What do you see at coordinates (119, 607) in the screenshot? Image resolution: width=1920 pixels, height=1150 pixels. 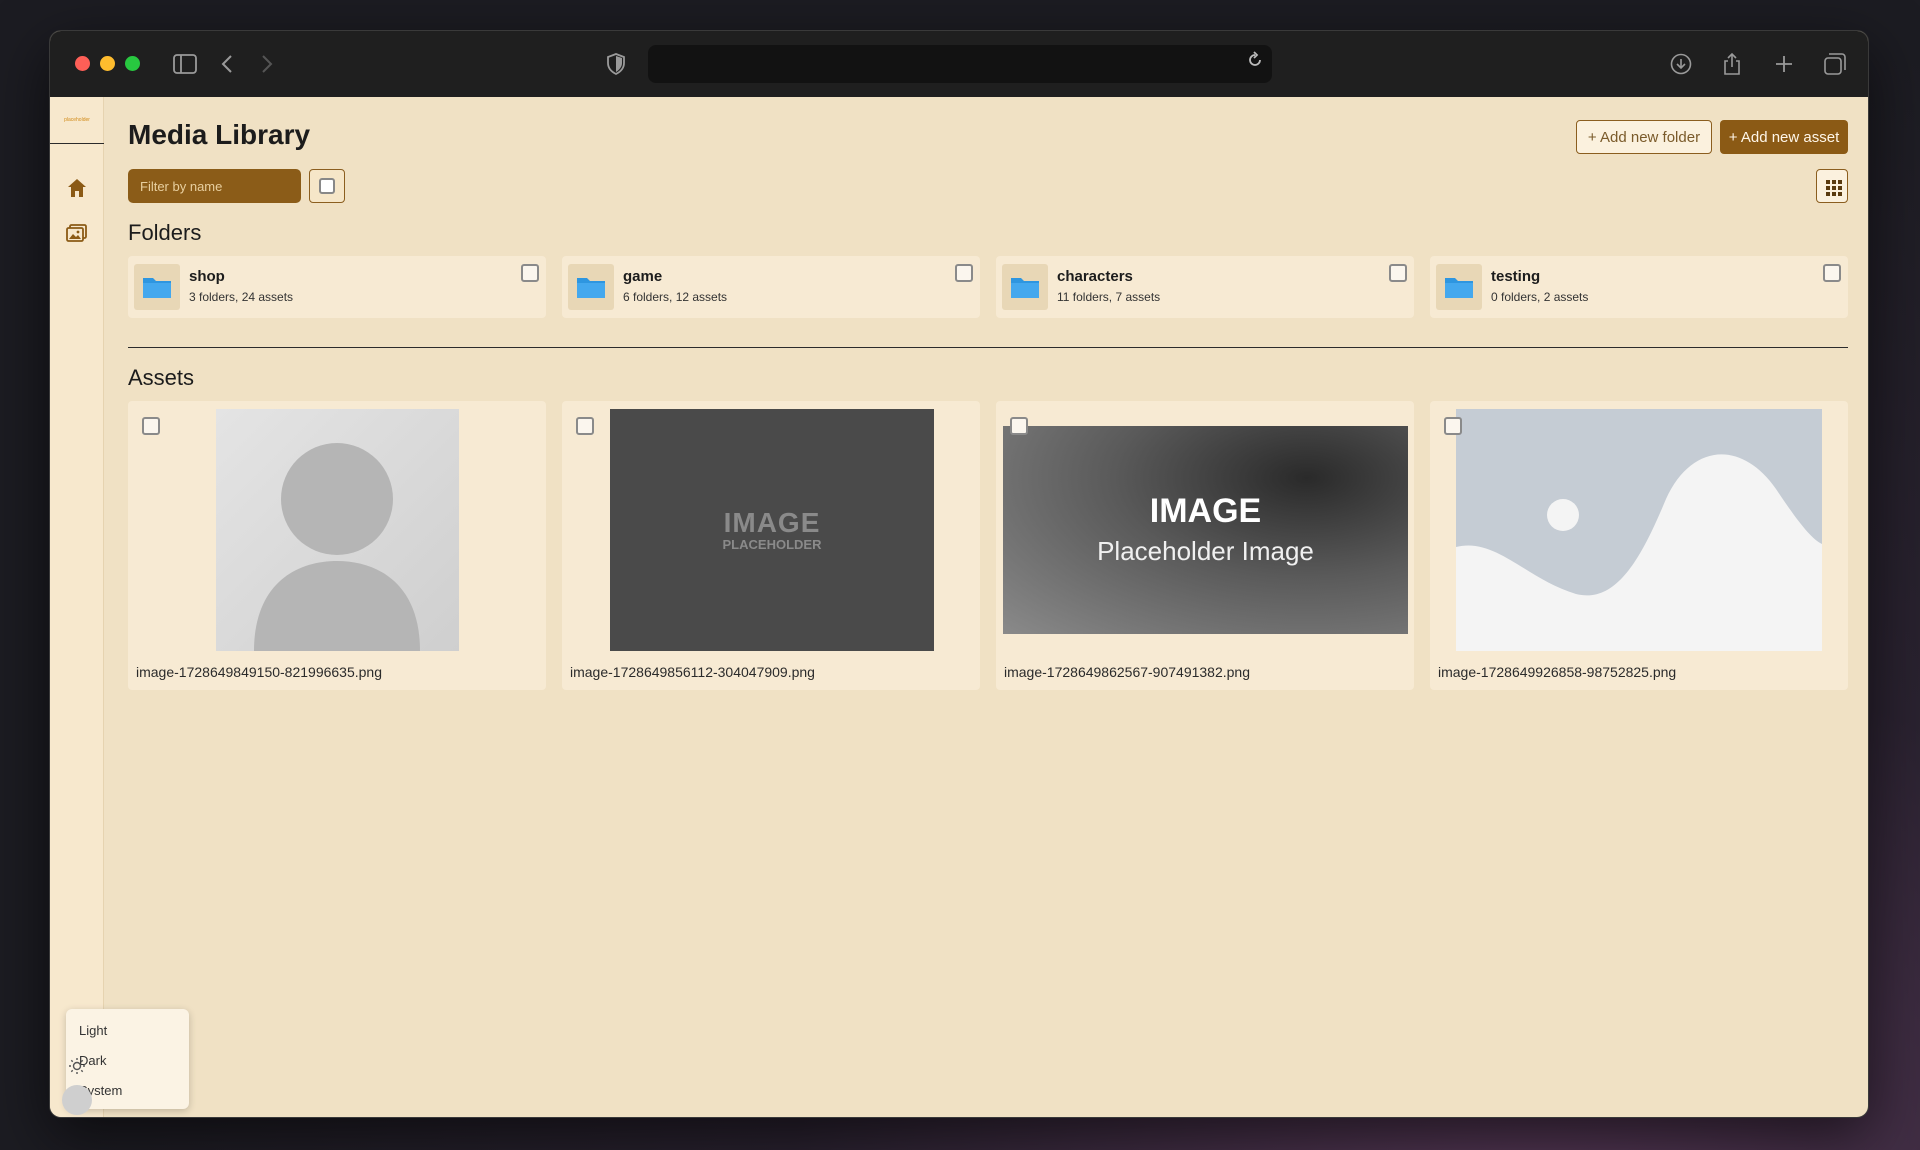 I see `app-sidebar: placeholder Light Dark System` at bounding box center [119, 607].